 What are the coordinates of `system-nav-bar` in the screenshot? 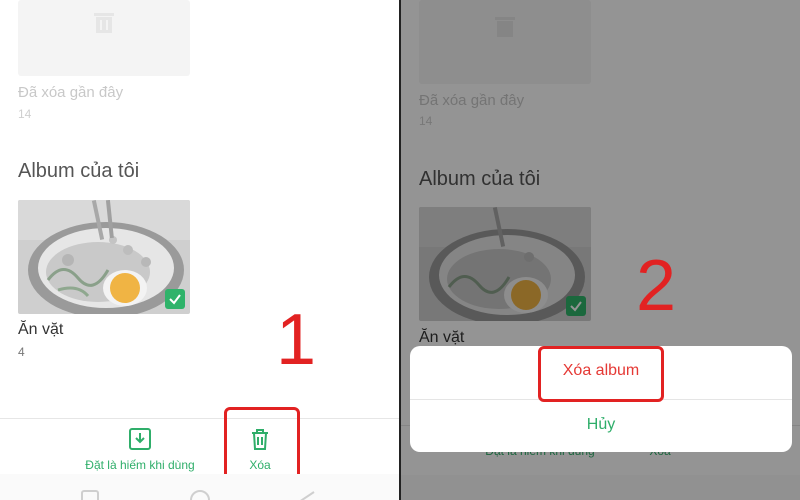 It's located at (200, 487).